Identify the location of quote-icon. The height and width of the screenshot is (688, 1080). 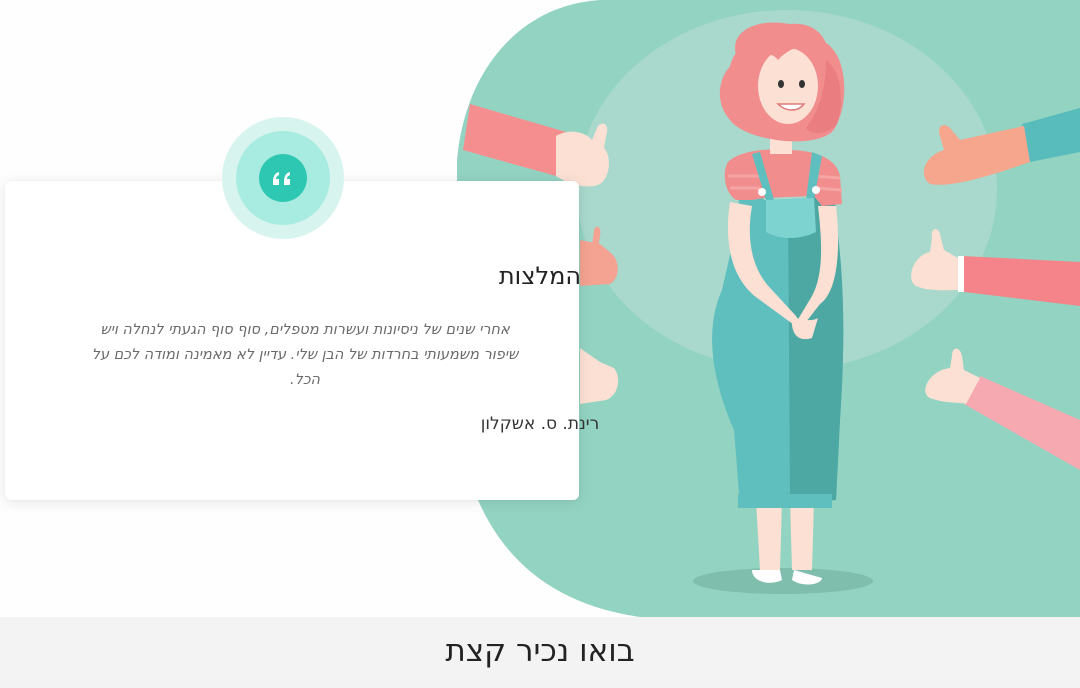
(281, 178).